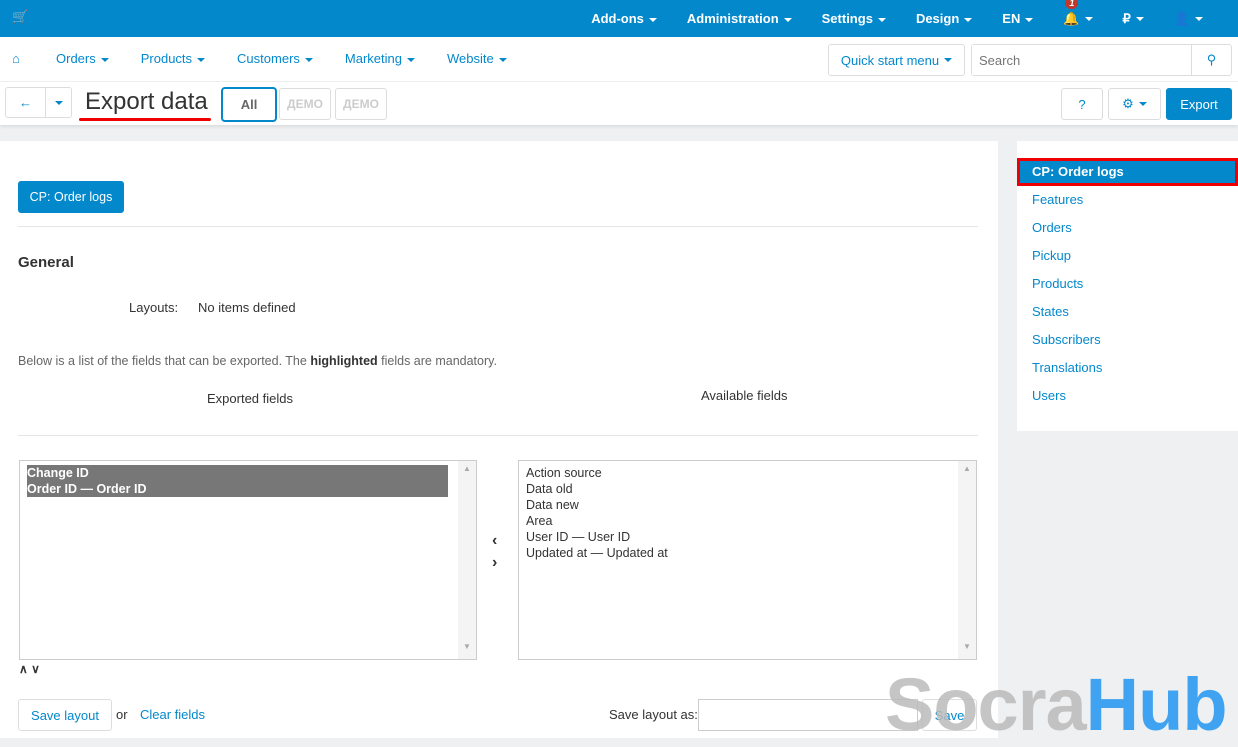 The width and height of the screenshot is (1238, 747). I want to click on notification-badge: 1, so click(1072, 4).